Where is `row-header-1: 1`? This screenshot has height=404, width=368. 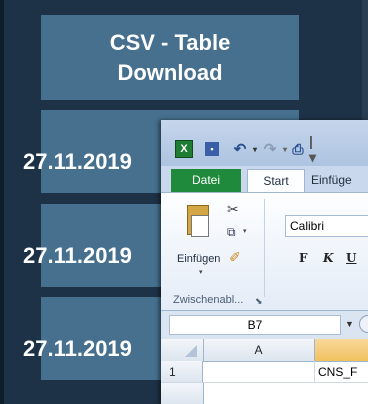
row-header-1: 1 is located at coordinates (182, 372).